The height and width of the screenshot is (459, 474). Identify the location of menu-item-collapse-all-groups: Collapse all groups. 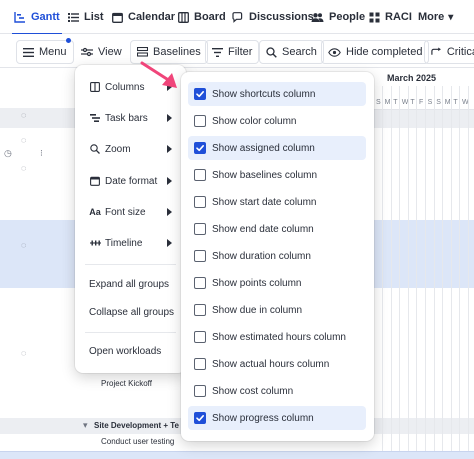
(130, 312).